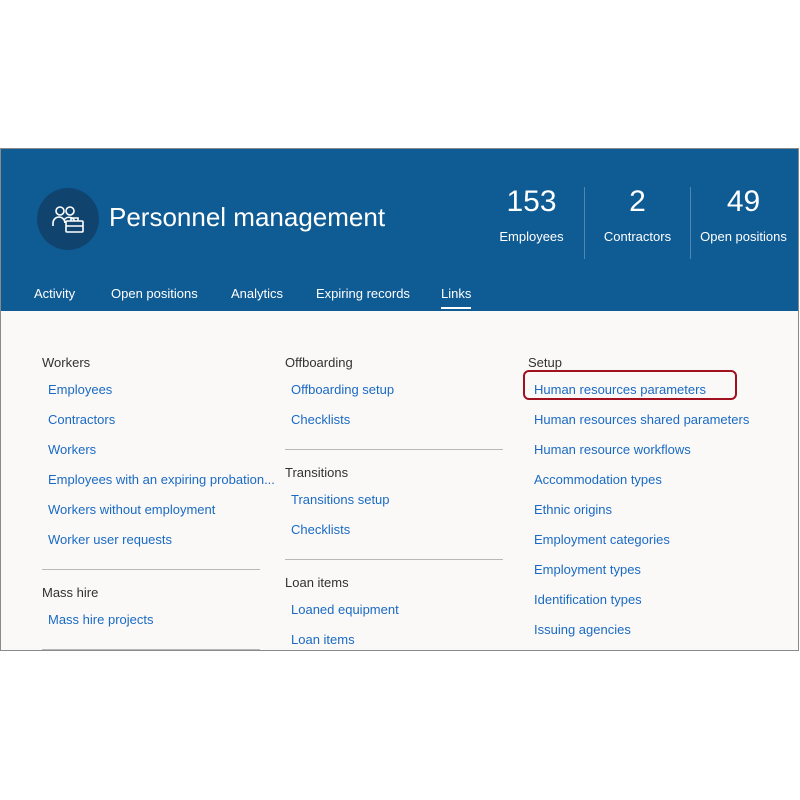 This screenshot has width=800, height=800. I want to click on group-title-setup: Setup, so click(545, 362).